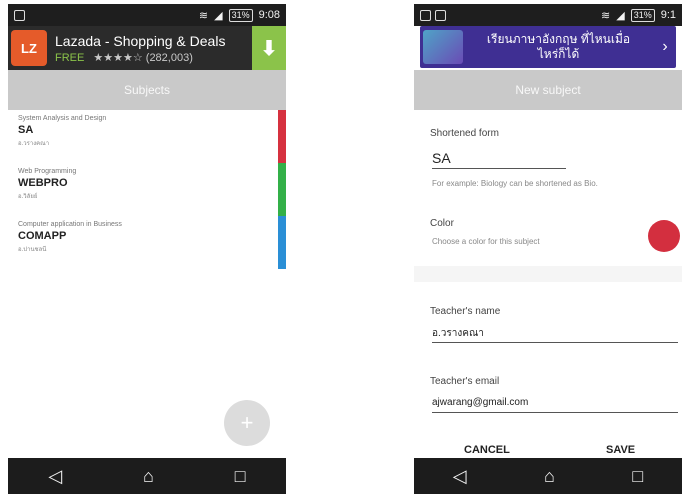  What do you see at coordinates (70, 57) in the screenshot?
I see `ad-price: FREE` at bounding box center [70, 57].